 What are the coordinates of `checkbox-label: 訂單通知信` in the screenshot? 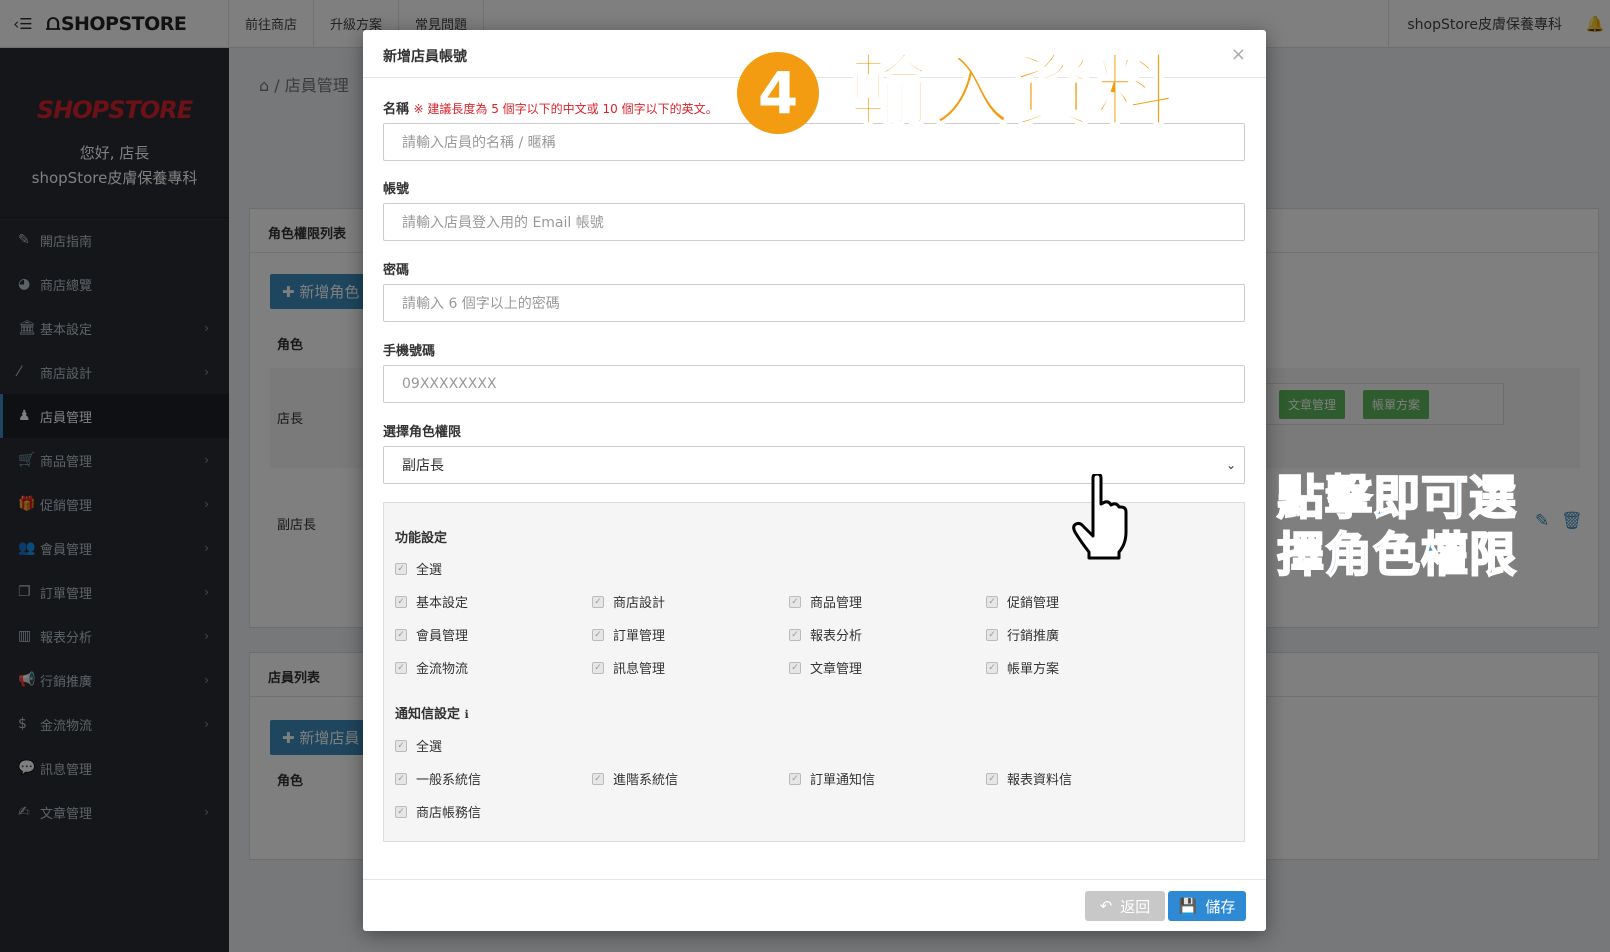 It's located at (843, 780).